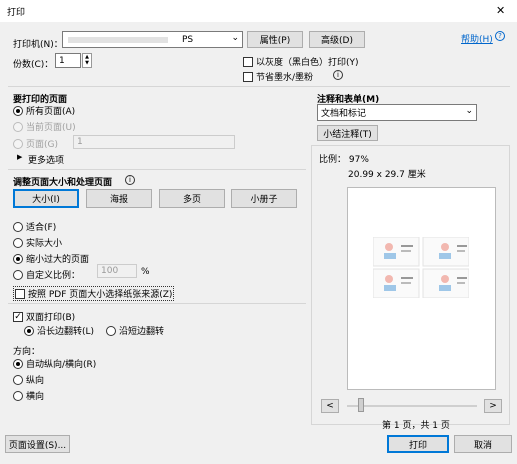 This screenshot has width=517, height=464. What do you see at coordinates (421, 267) in the screenshot?
I see `preview-content-thumbnail` at bounding box center [421, 267].